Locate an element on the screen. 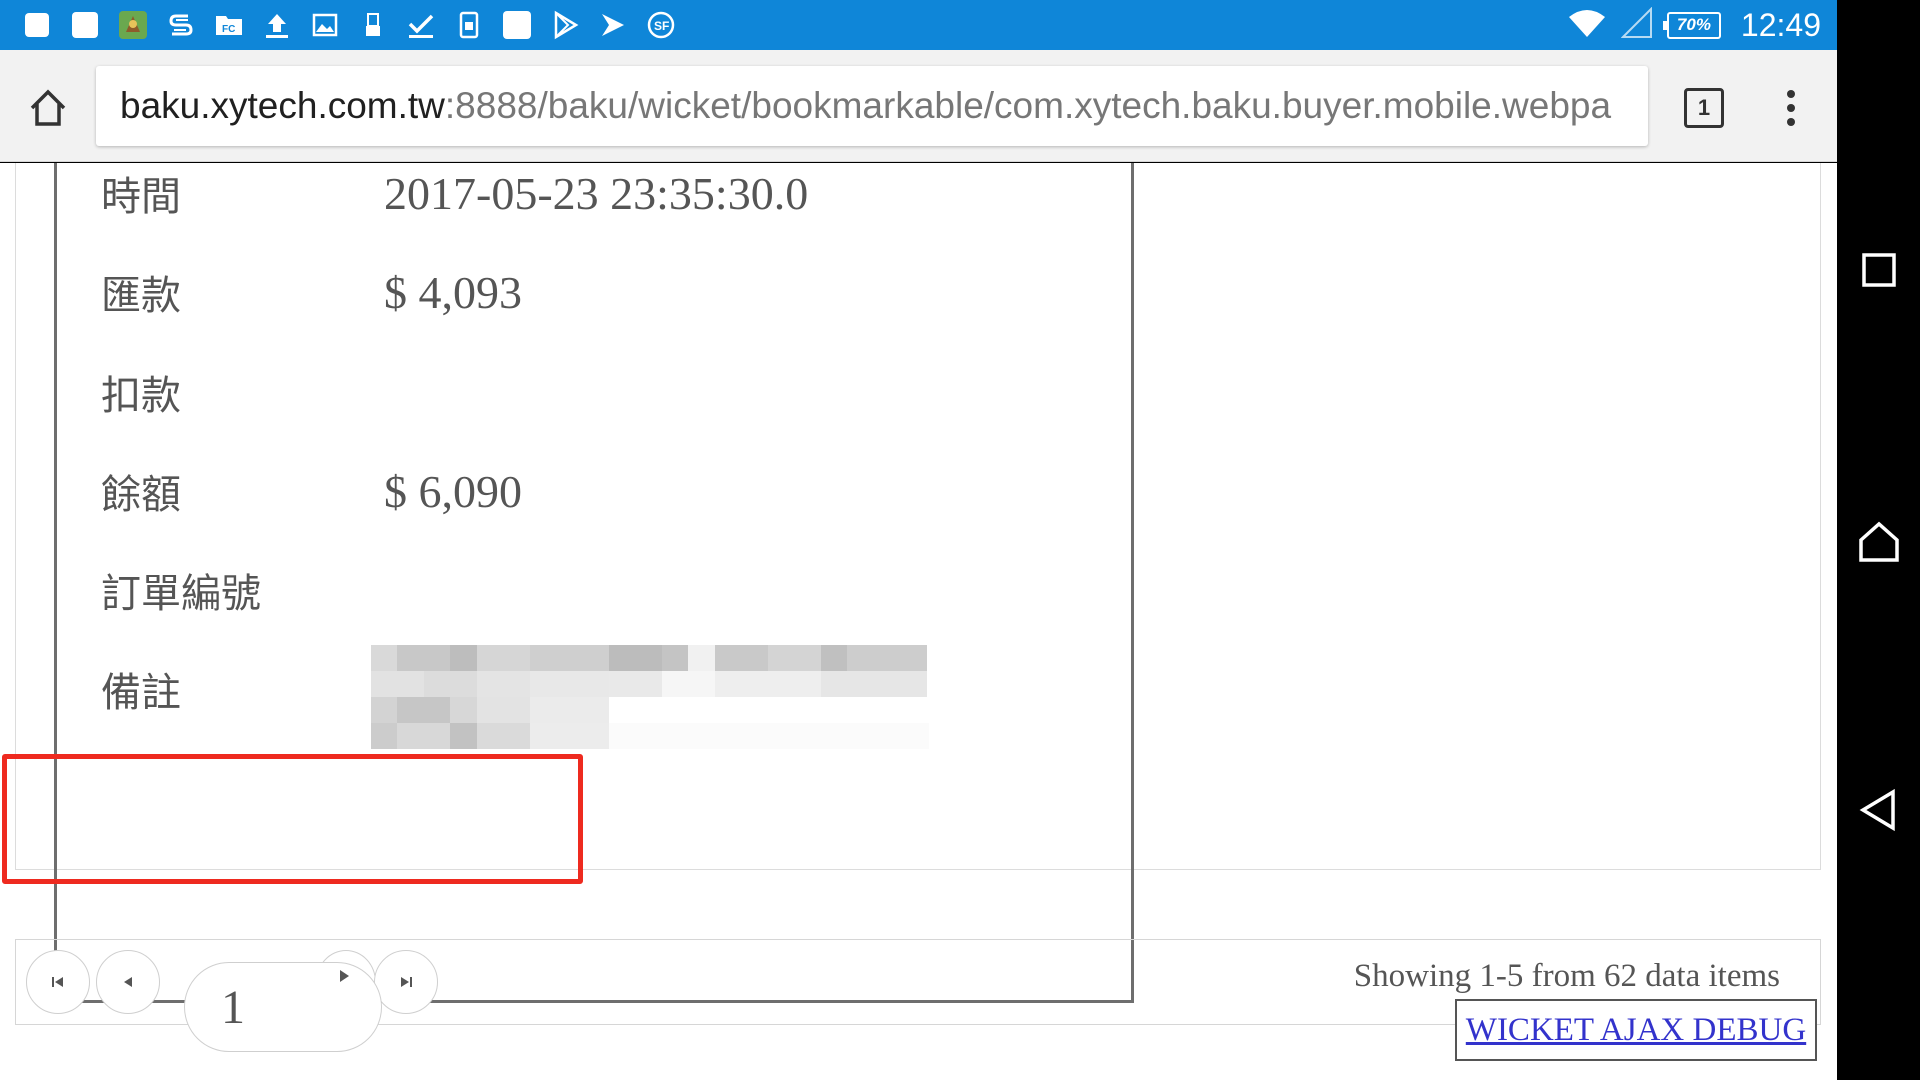 The height and width of the screenshot is (1080, 1920). next-icon is located at coordinates (344, 976).